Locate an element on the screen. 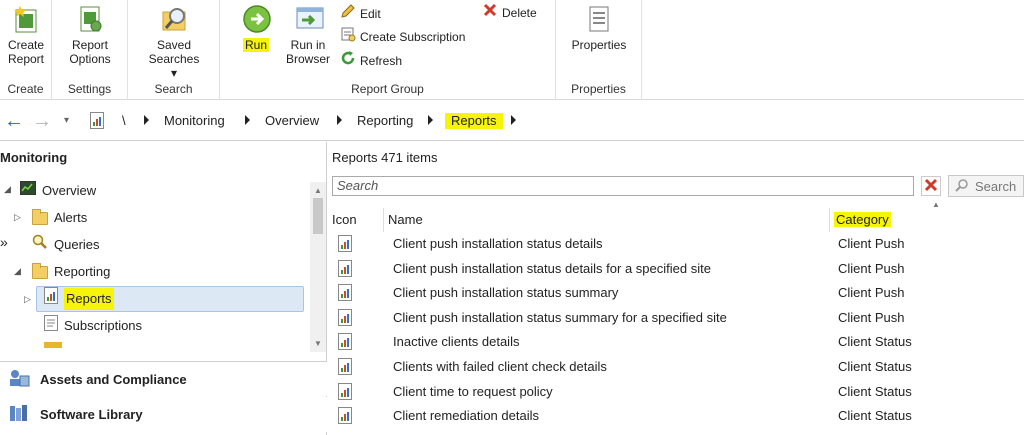 The image size is (1024, 435). tree-item-overview: Overview is located at coordinates (58, 191).